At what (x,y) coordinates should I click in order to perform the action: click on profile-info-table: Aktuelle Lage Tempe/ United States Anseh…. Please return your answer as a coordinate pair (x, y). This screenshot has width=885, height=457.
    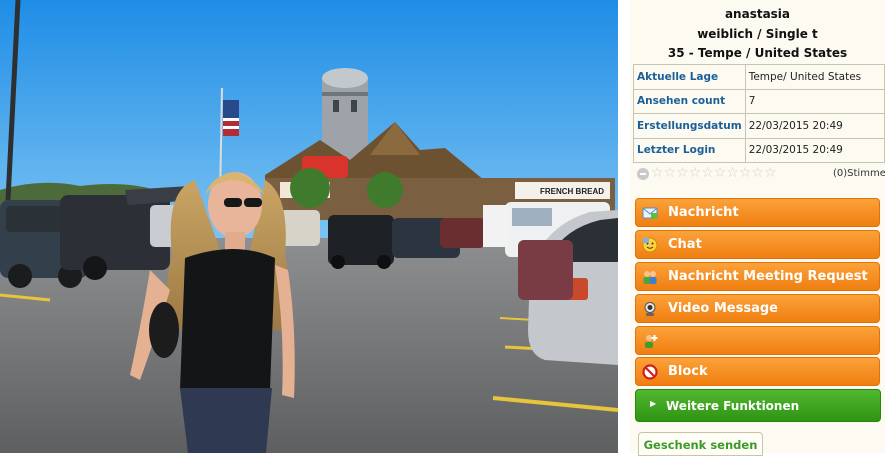
    Looking at the image, I should click on (759, 113).